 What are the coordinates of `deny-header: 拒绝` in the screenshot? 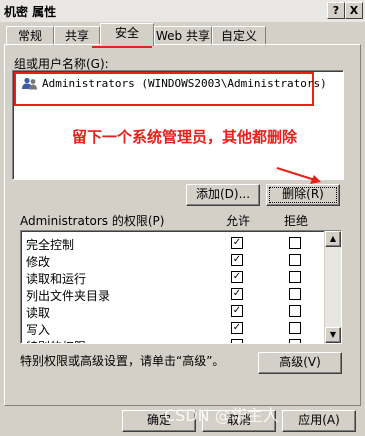 It's located at (296, 221).